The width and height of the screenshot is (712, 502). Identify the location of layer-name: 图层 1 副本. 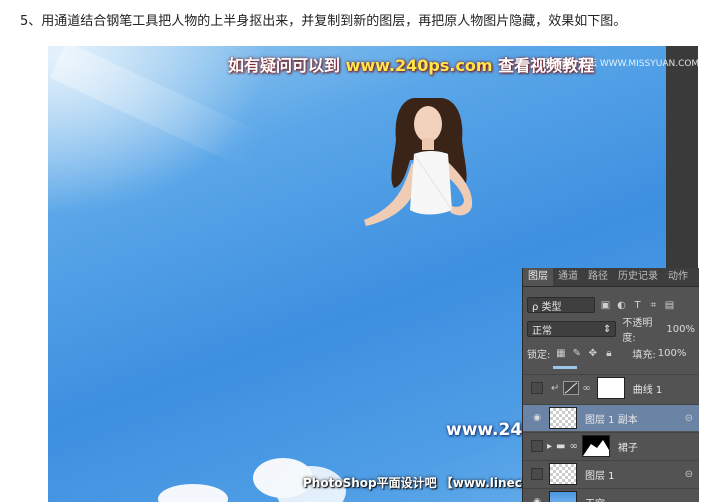
(611, 420).